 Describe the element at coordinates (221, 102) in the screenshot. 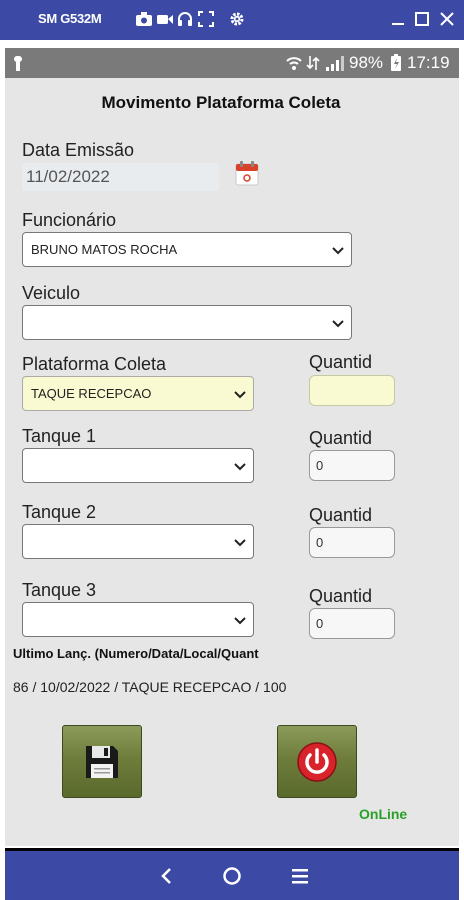

I see `page-title: Movimento Plataforma Coleta` at that location.